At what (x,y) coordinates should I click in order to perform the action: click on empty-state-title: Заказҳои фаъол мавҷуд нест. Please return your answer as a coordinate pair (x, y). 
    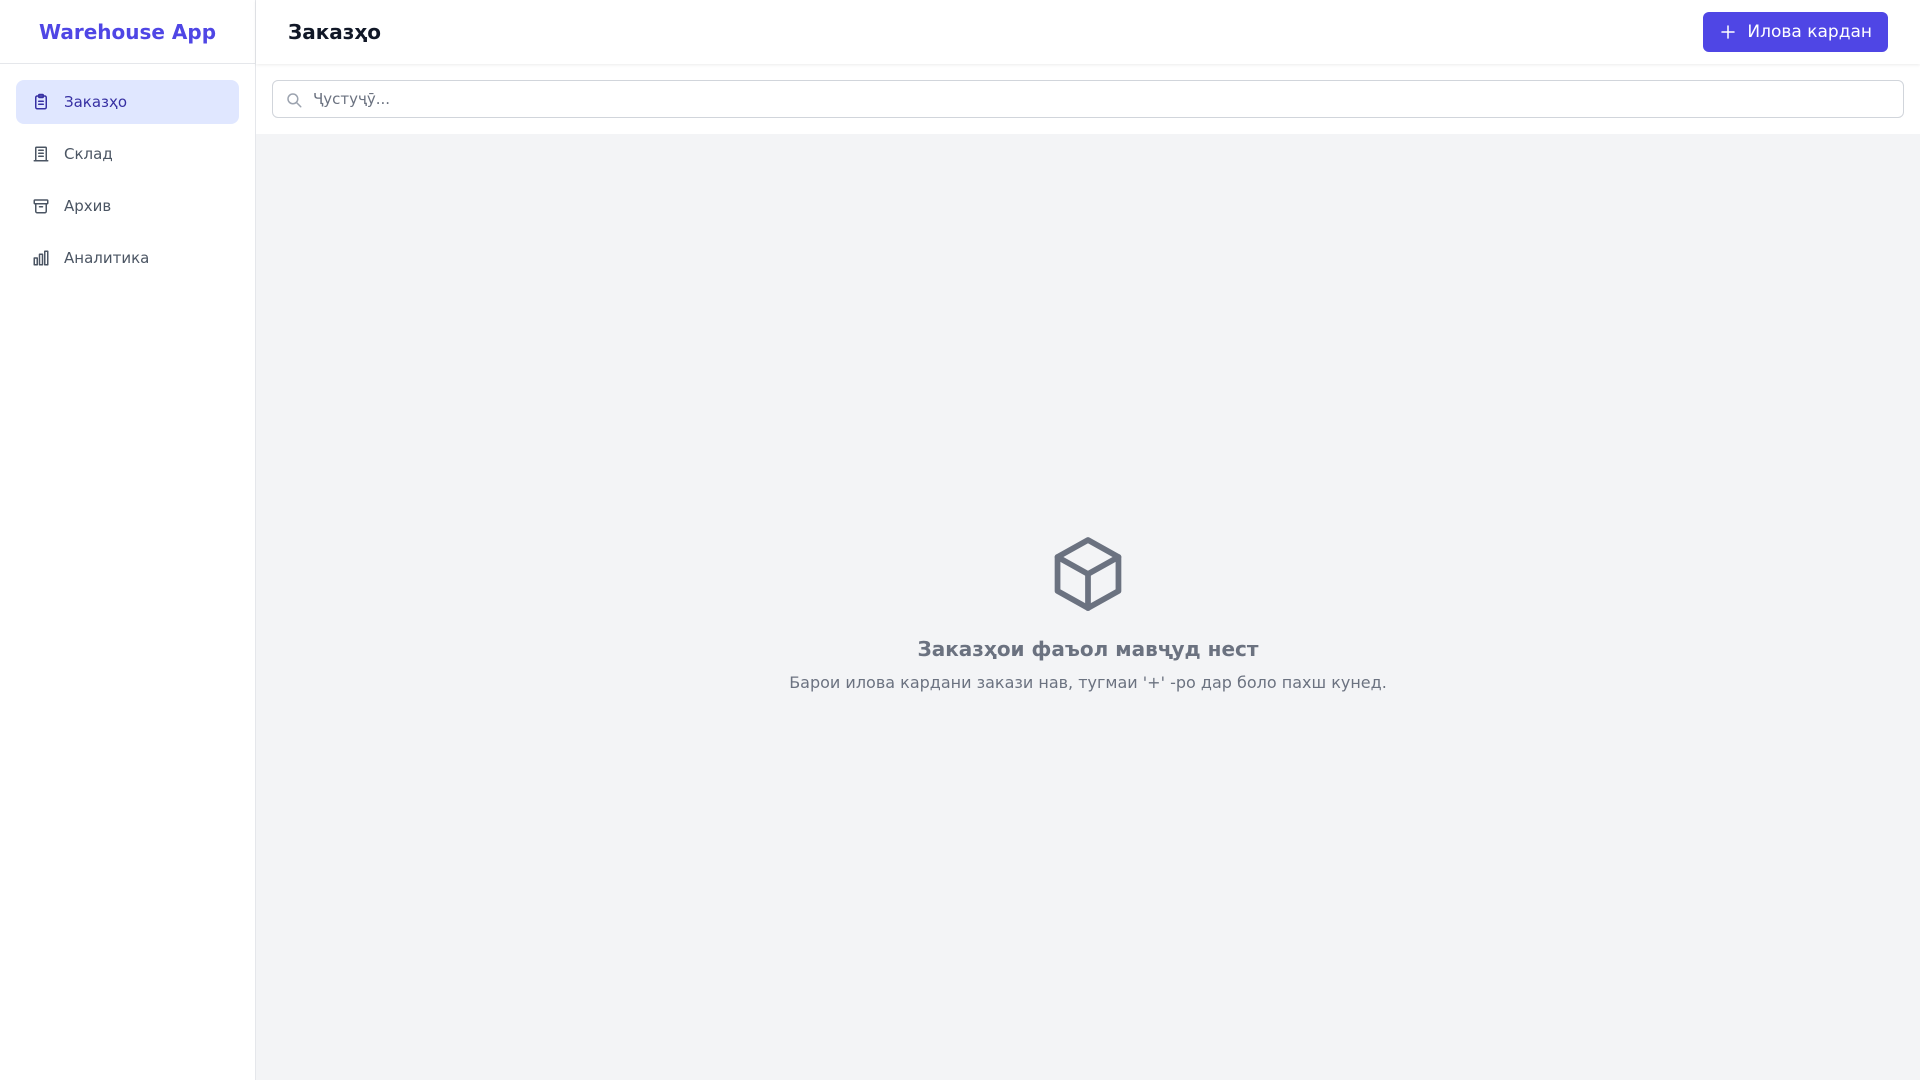
    Looking at the image, I should click on (1088, 648).